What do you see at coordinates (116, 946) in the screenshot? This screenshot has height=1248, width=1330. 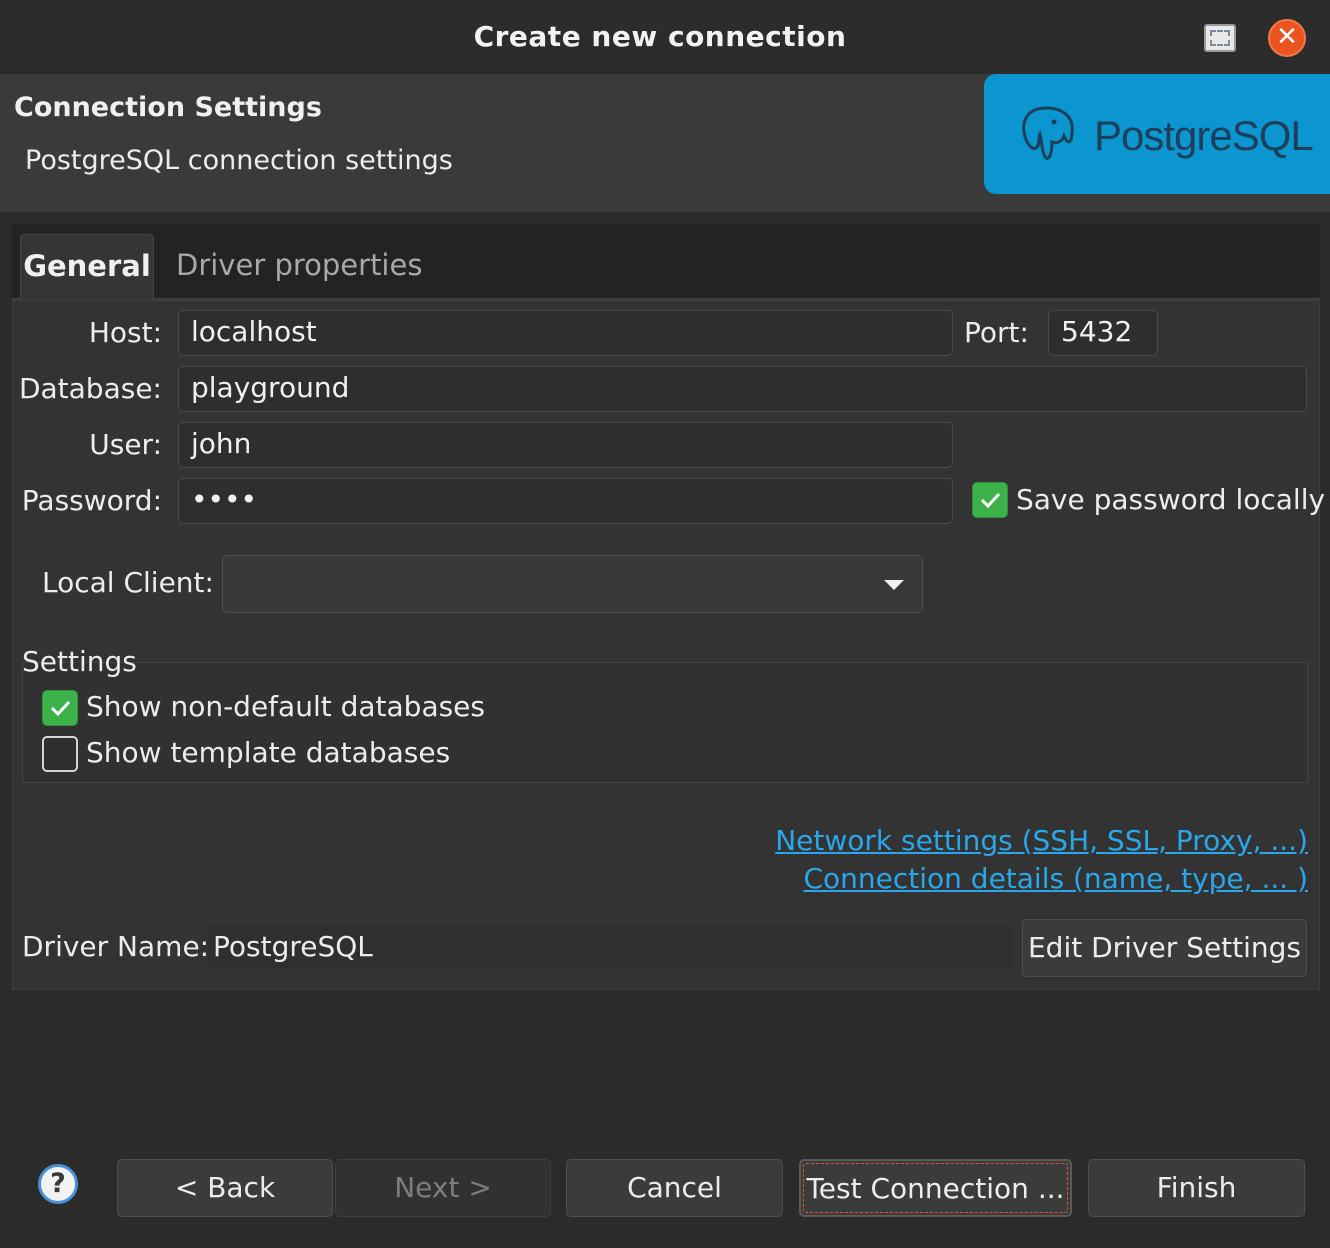 I see `driver-name-label: Driver Name:` at bounding box center [116, 946].